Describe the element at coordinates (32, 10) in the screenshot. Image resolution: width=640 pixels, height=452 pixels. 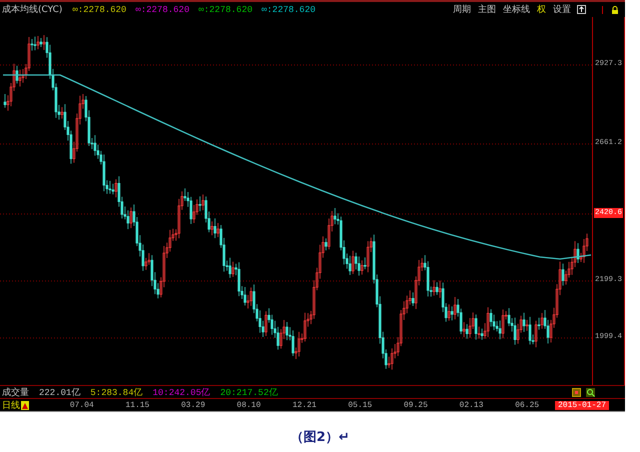
I see `indicator-title: 成本均线(CYC)` at that location.